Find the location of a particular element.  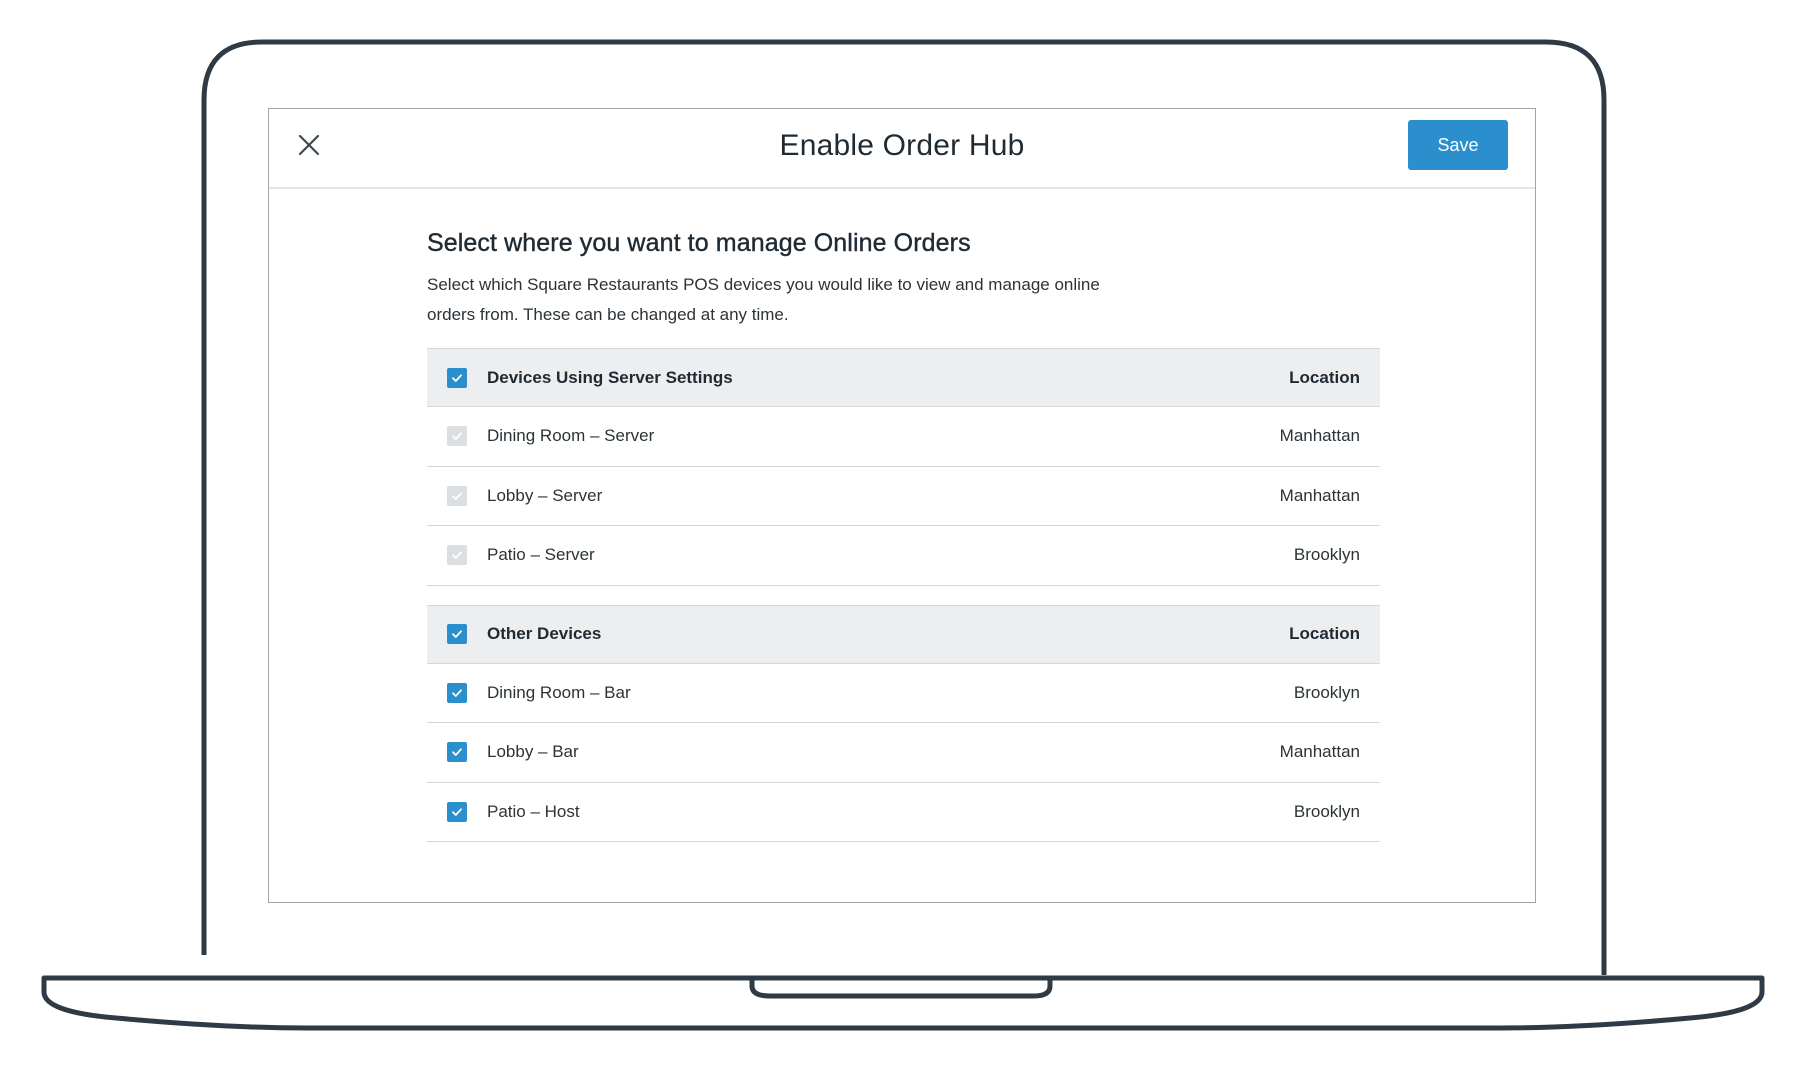

device-row: Dining Room – Bar Brooklyn is located at coordinates (903, 693).